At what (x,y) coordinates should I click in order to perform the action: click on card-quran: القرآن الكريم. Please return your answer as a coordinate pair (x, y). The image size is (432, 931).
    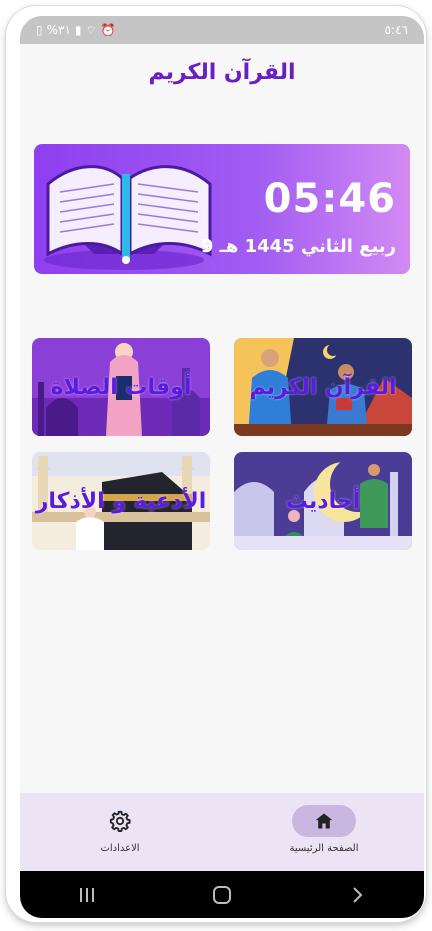
    Looking at the image, I should click on (323, 387).